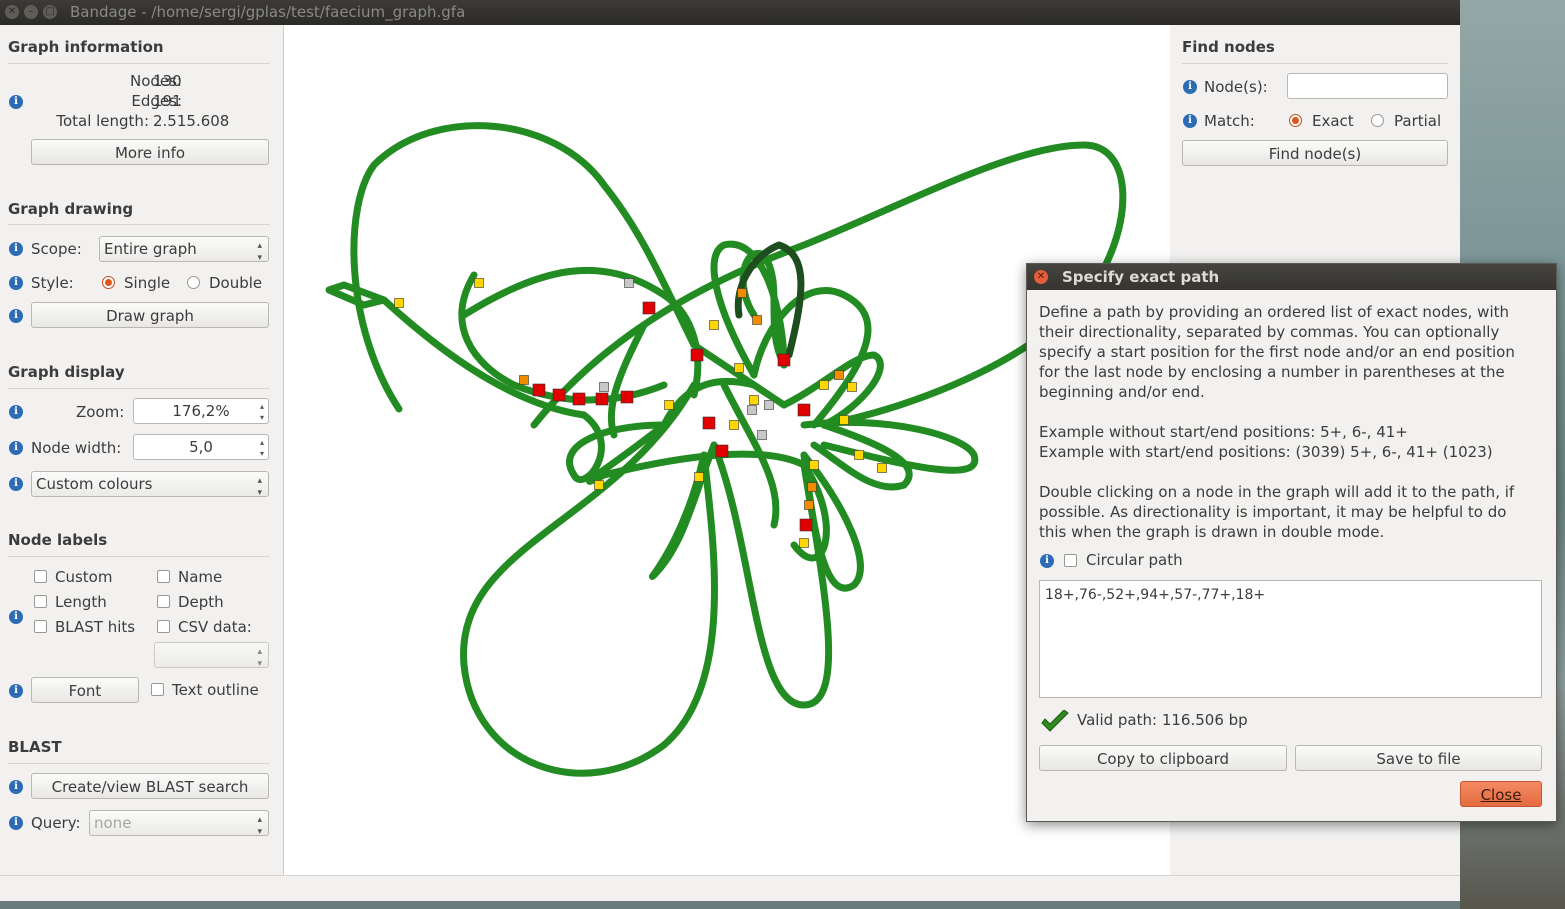 Image resolution: width=1565 pixels, height=909 pixels. Describe the element at coordinates (150, 249) in the screenshot. I see `scope-select-value: Entire graph` at that location.